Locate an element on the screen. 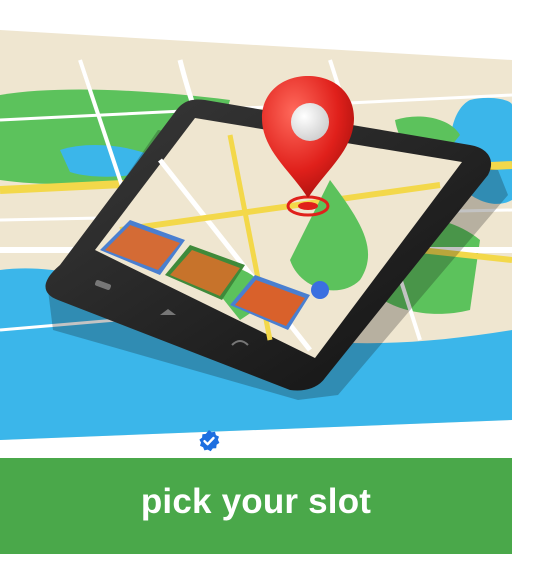 The image size is (543, 576). verified-check-icon is located at coordinates (209, 441).